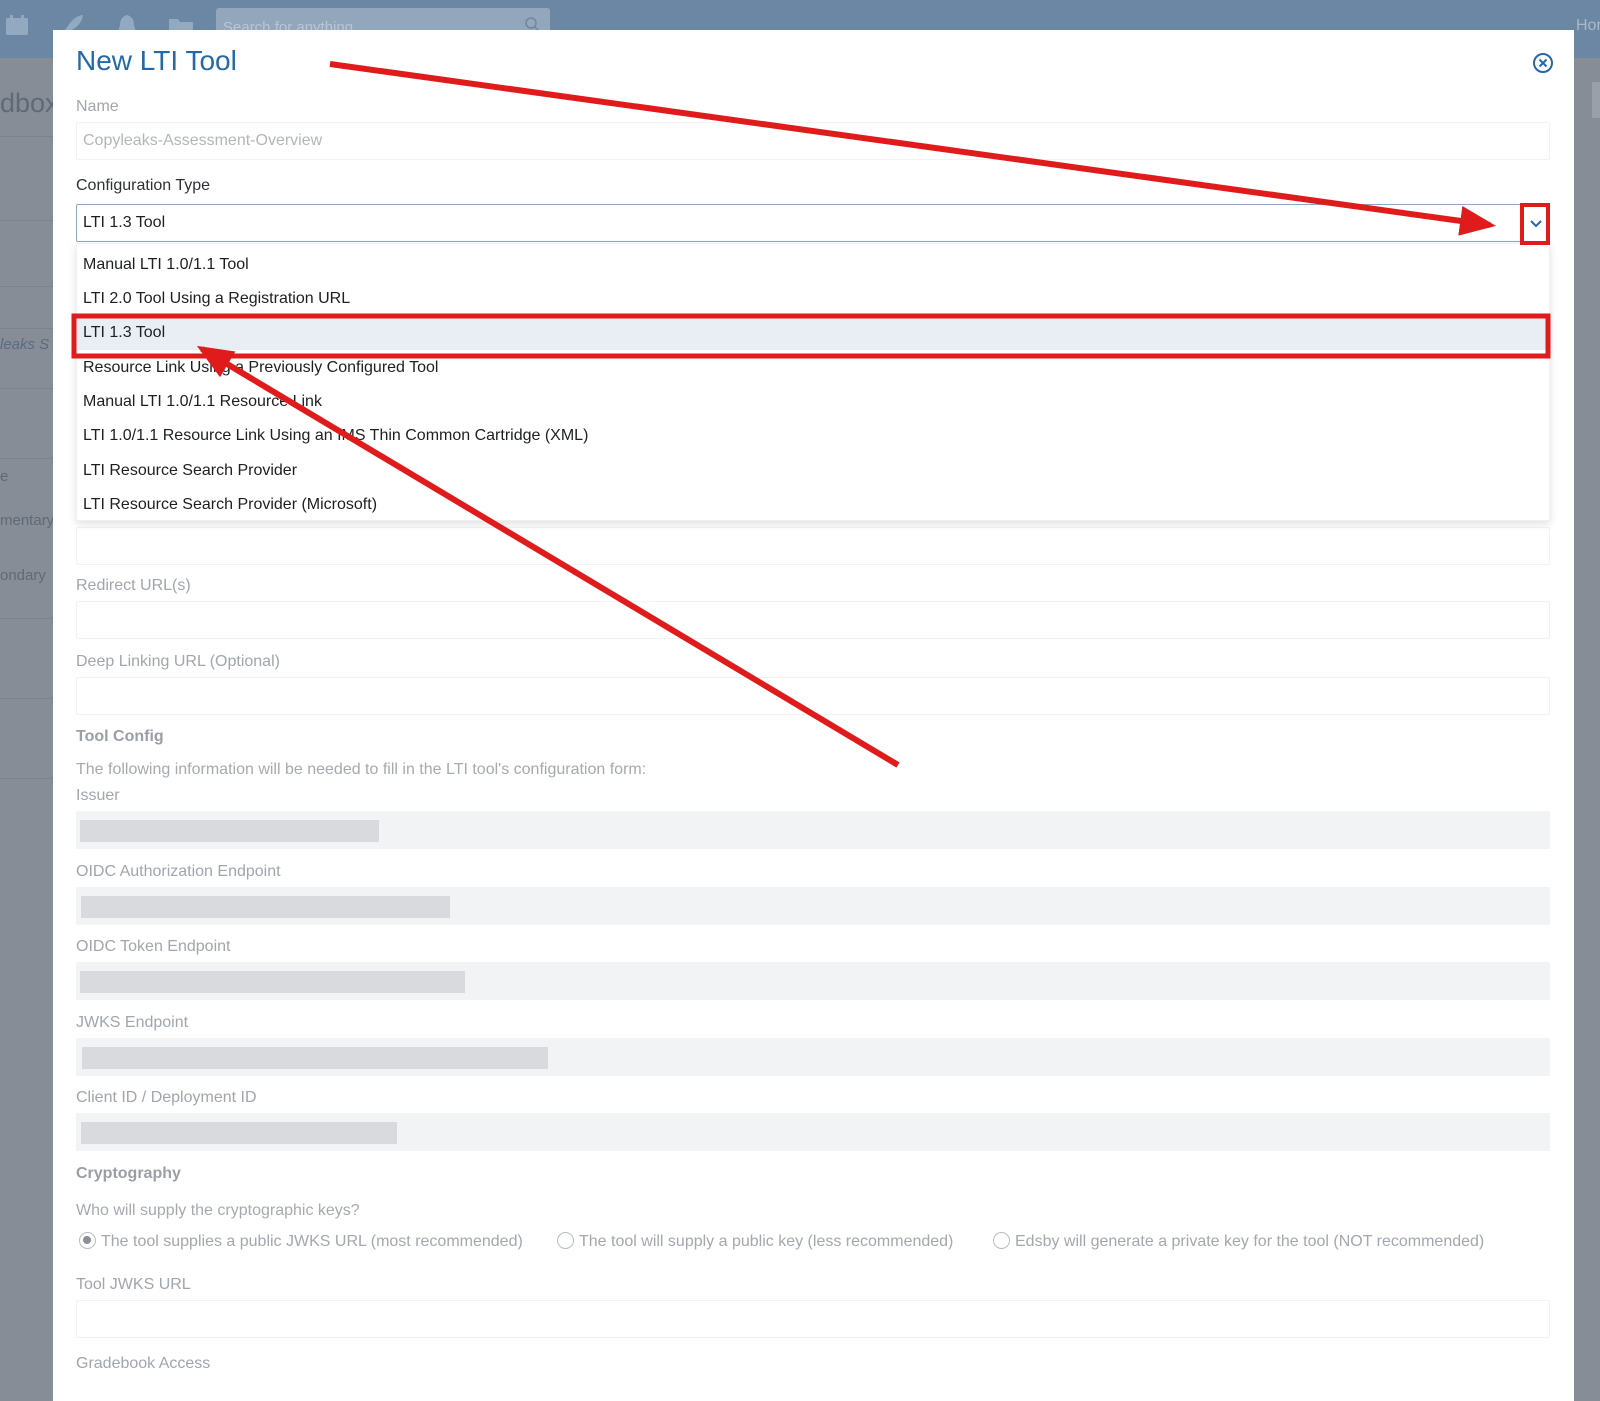 The image size is (1600, 1401). Describe the element at coordinates (813, 906) in the screenshot. I see `oidc-auth-field` at that location.